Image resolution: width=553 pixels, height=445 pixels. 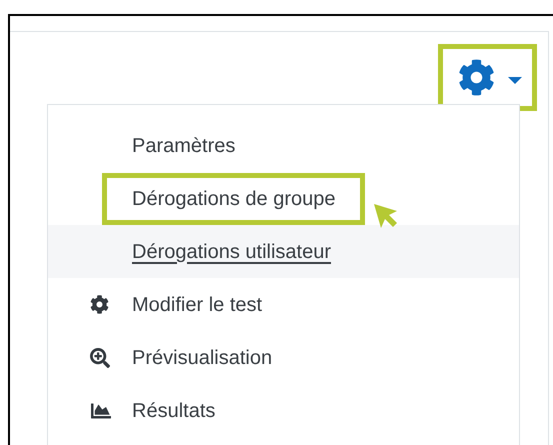 What do you see at coordinates (386, 215) in the screenshot?
I see `cursor-arrow-icon` at bounding box center [386, 215].